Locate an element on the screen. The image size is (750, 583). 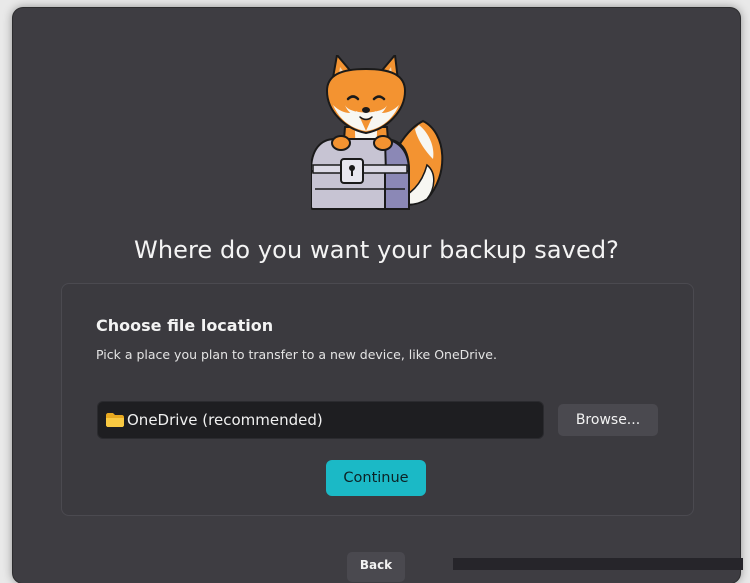
card-title: Choose file location is located at coordinates (185, 325).